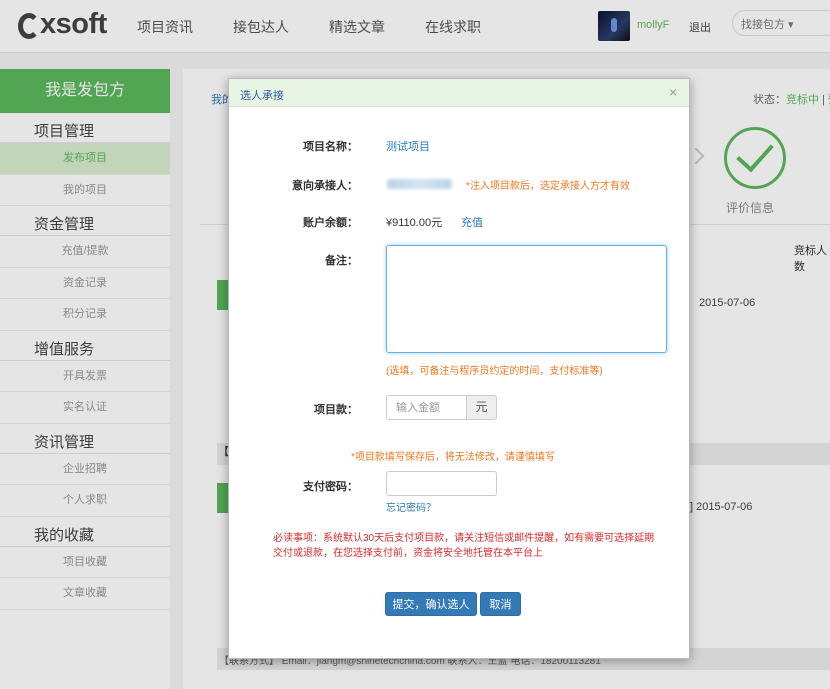 This screenshot has height=689, width=830. Describe the element at coordinates (325, 186) in the screenshot. I see `intended-contractor-label: 意向承接人：` at that location.